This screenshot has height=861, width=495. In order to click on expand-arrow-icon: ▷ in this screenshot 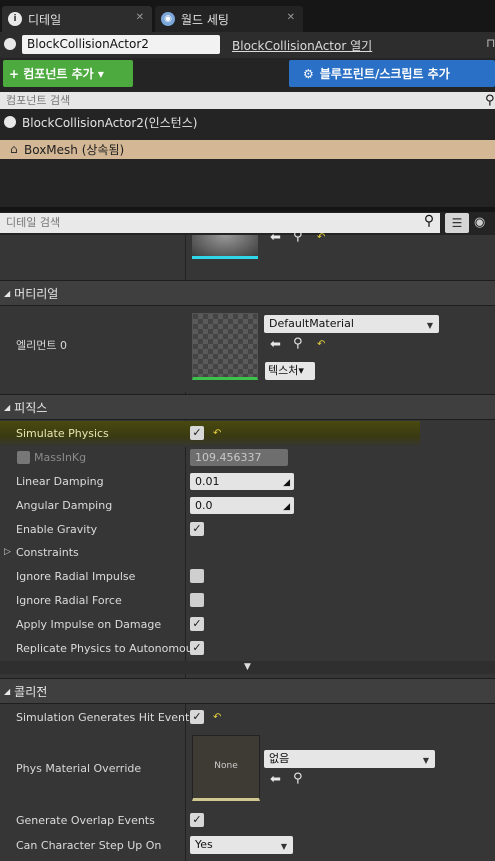, I will do `click(7, 552)`.